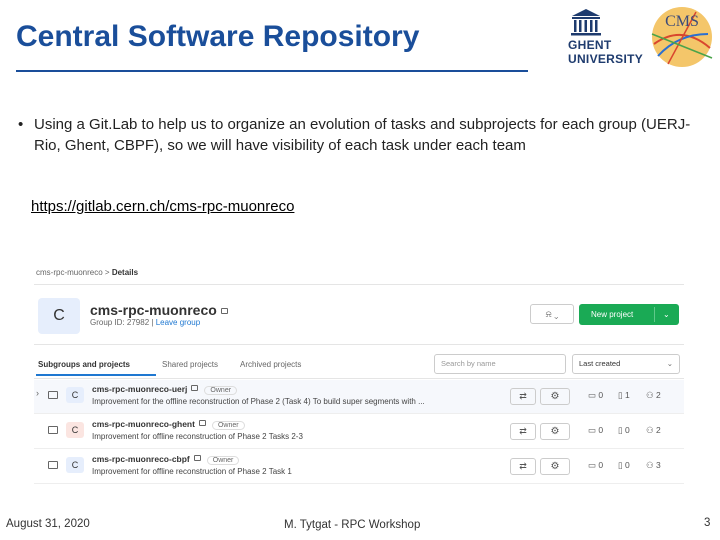 This screenshot has width=720, height=540. I want to click on tab-archived-projects: Archived projects, so click(270, 364).